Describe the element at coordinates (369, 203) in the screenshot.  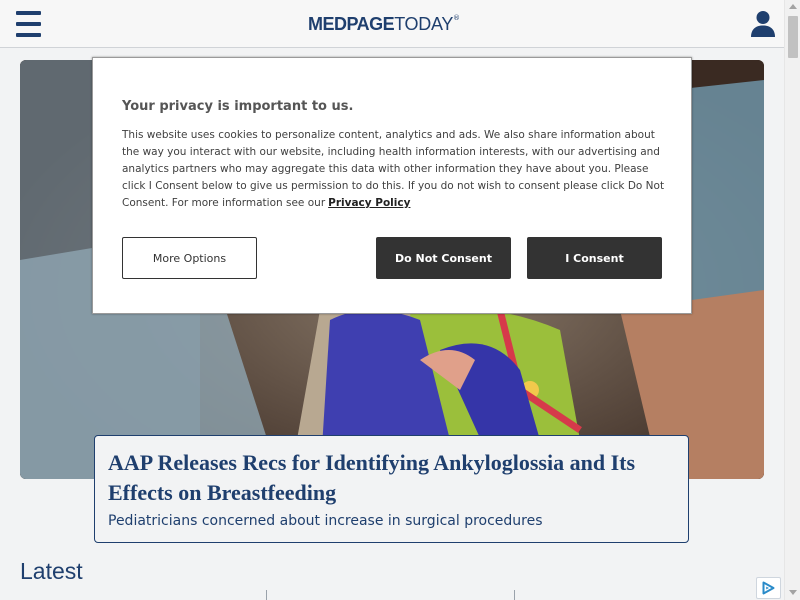
I see `privacy-policy-link: Privacy Policy` at that location.